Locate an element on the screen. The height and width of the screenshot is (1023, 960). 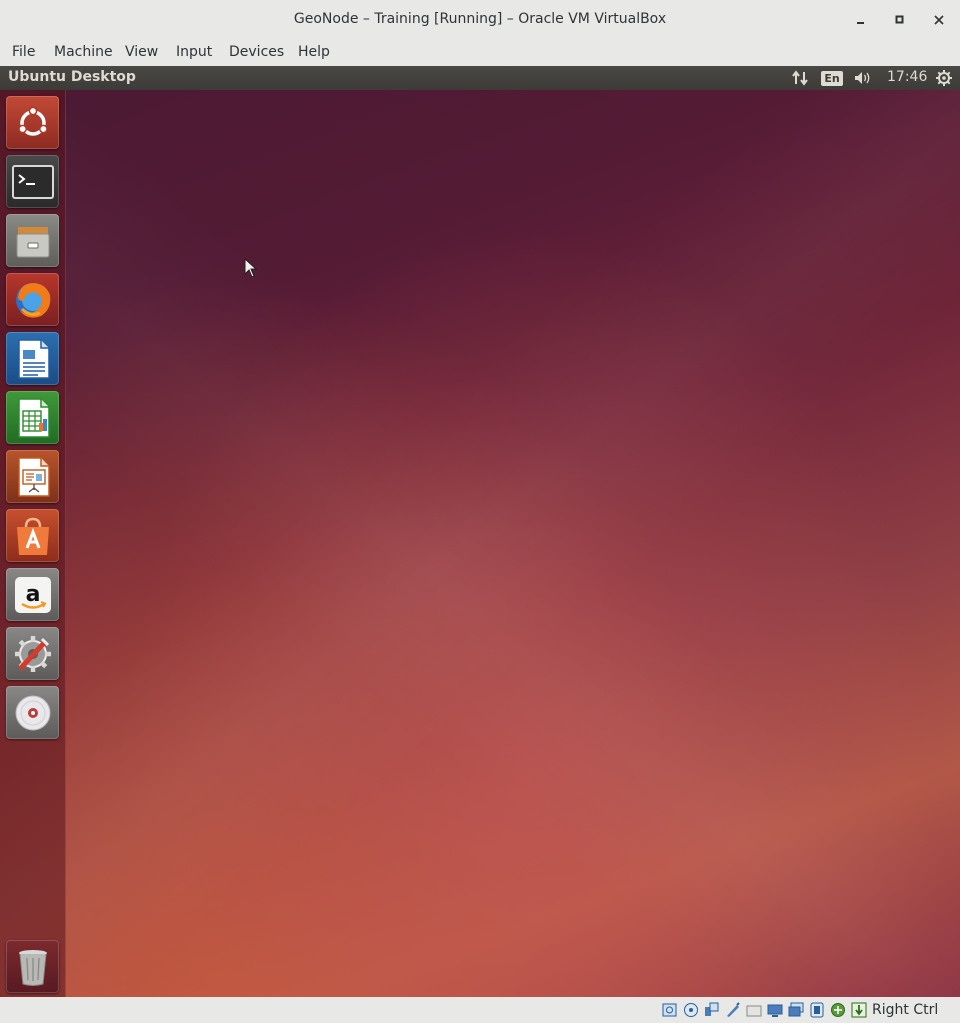
libreoffice-calc-icon is located at coordinates (33, 417).